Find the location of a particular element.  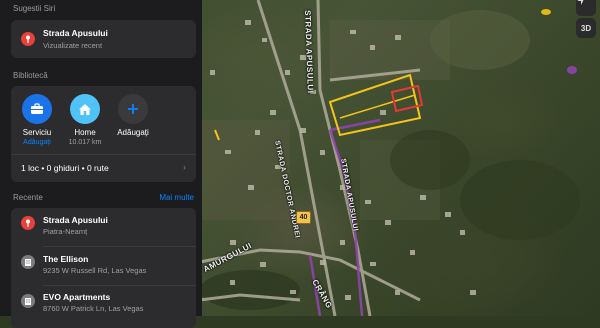

add-favorite-button is located at coordinates (133, 109).